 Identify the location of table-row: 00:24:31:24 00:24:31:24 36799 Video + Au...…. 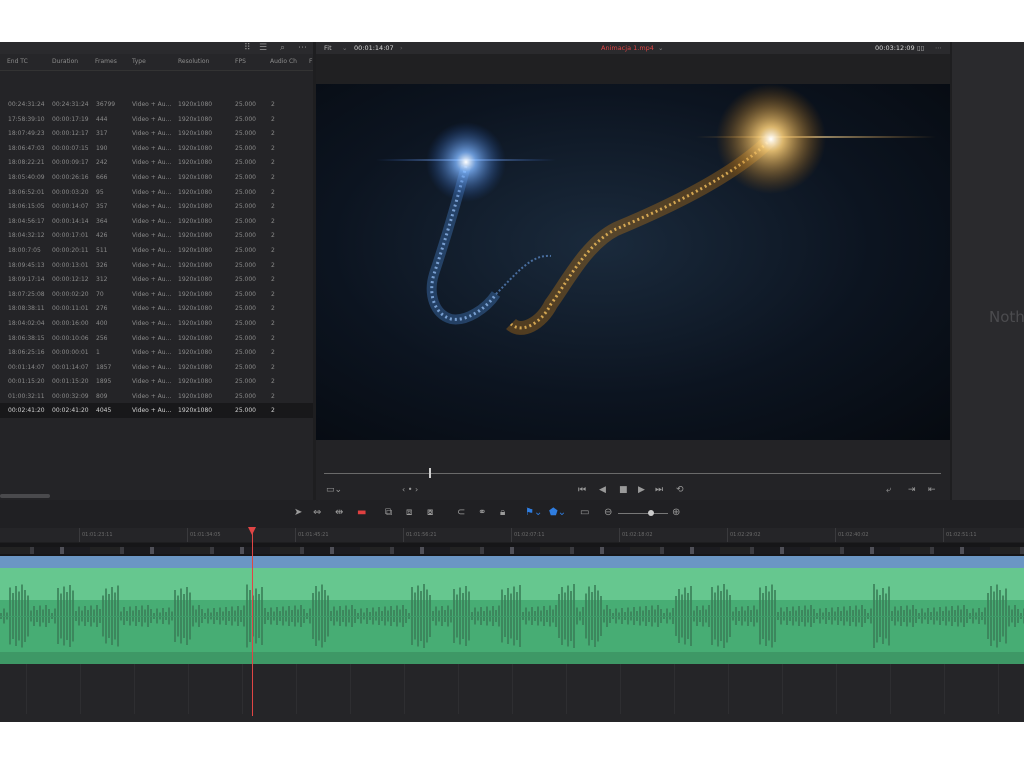
(156, 104).